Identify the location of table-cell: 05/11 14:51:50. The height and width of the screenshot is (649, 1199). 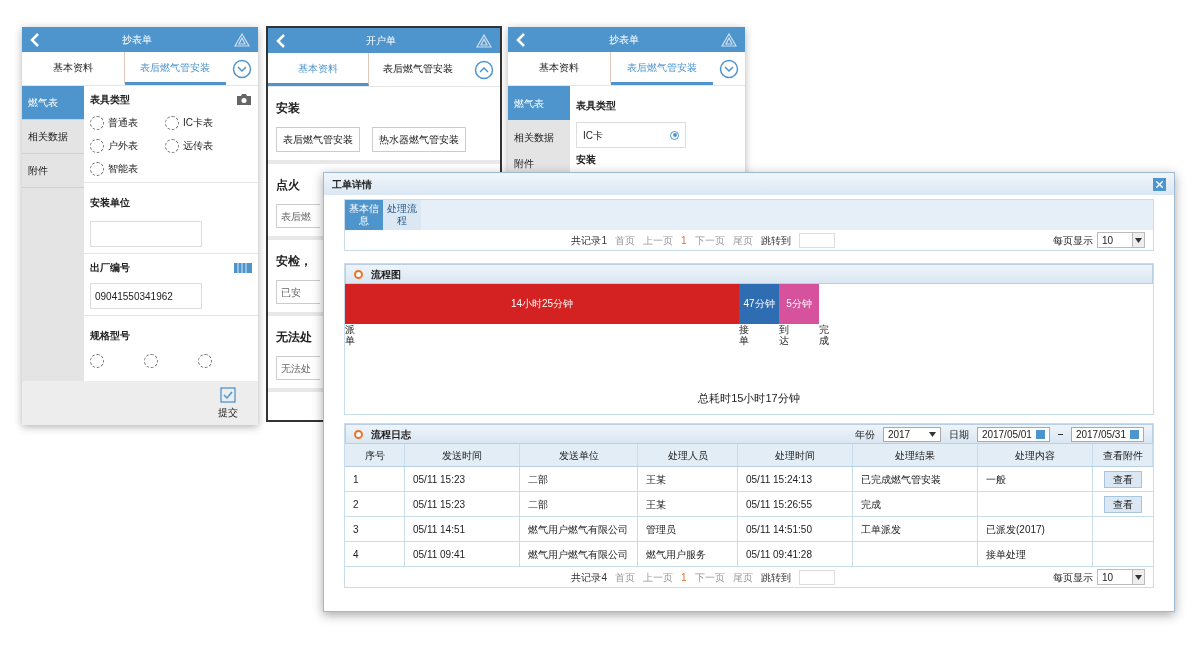
(779, 529).